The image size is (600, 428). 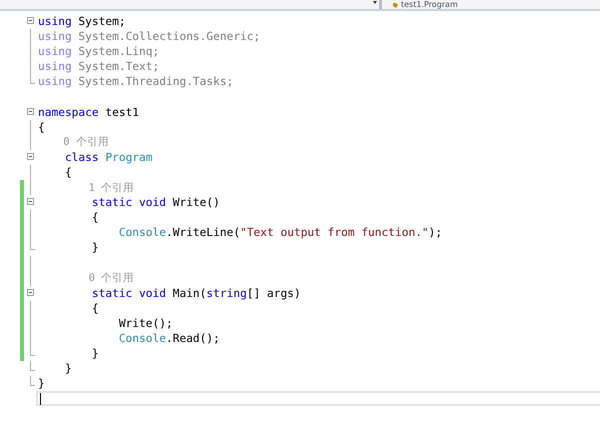 I want to click on code-text: );, so click(x=435, y=233).